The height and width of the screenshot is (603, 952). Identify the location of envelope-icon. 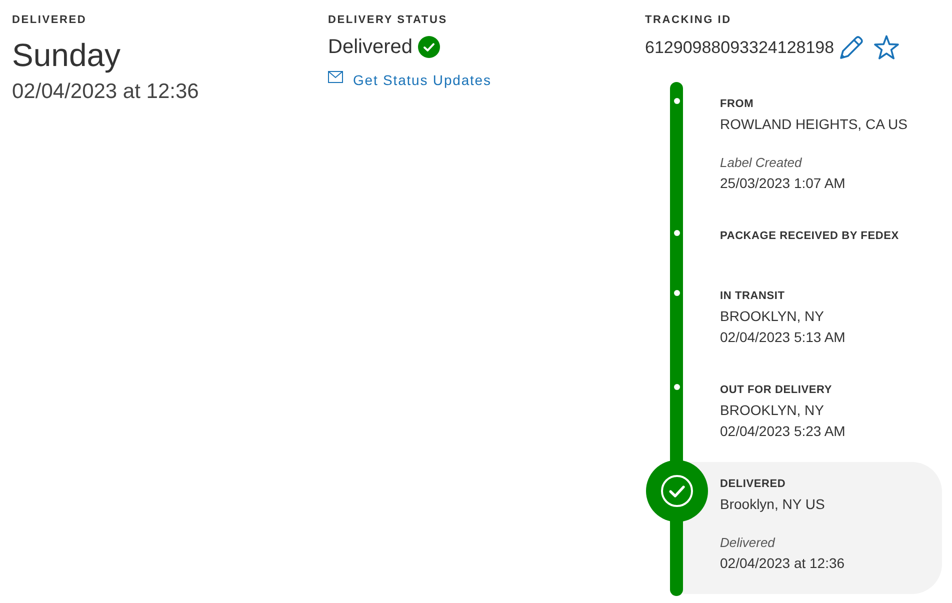
(335, 77).